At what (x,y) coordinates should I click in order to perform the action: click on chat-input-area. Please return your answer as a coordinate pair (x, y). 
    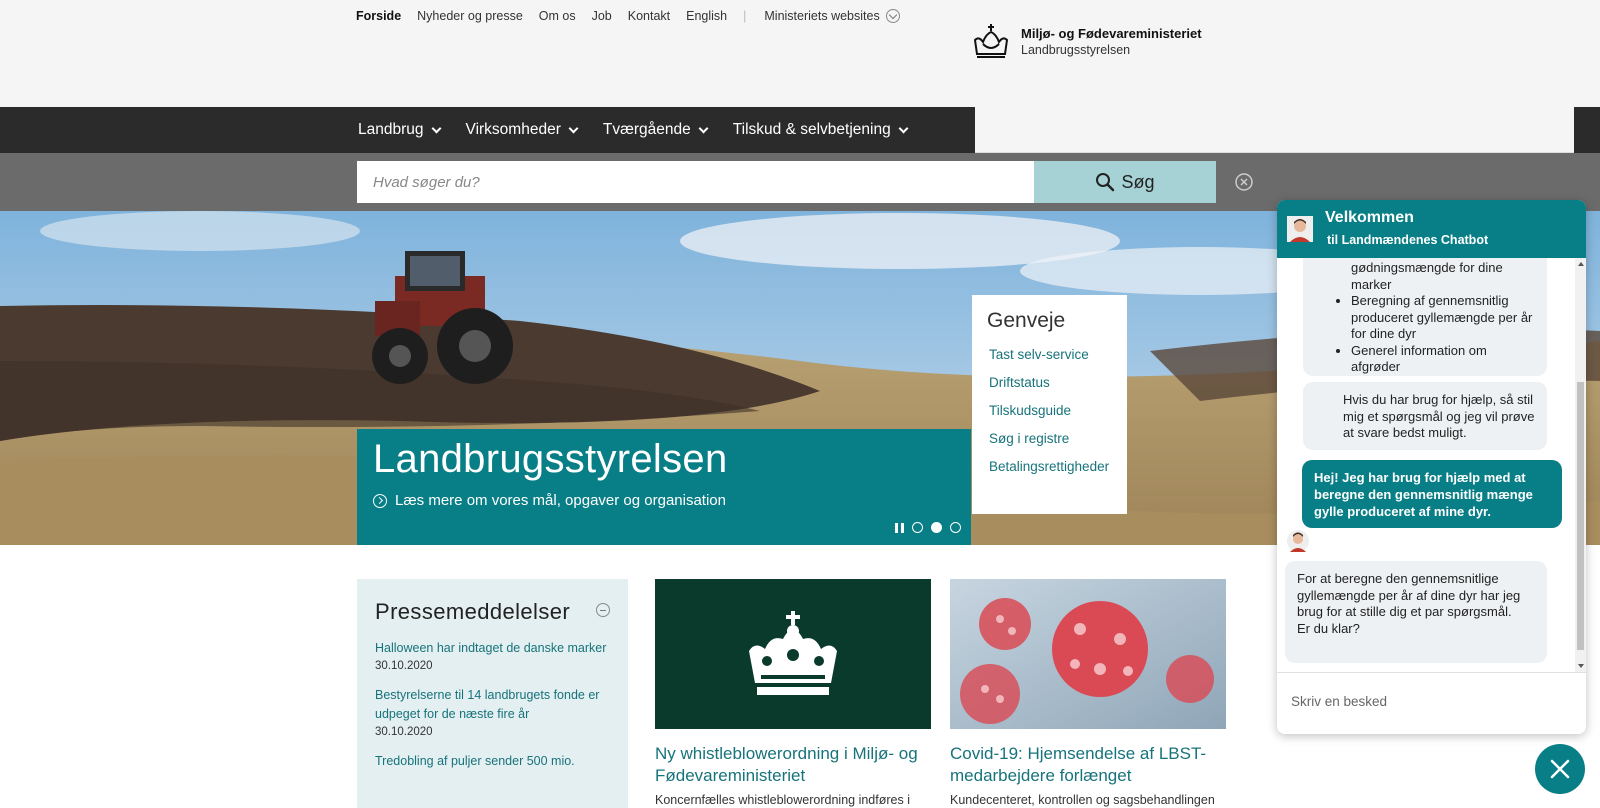
    Looking at the image, I should click on (1431, 703).